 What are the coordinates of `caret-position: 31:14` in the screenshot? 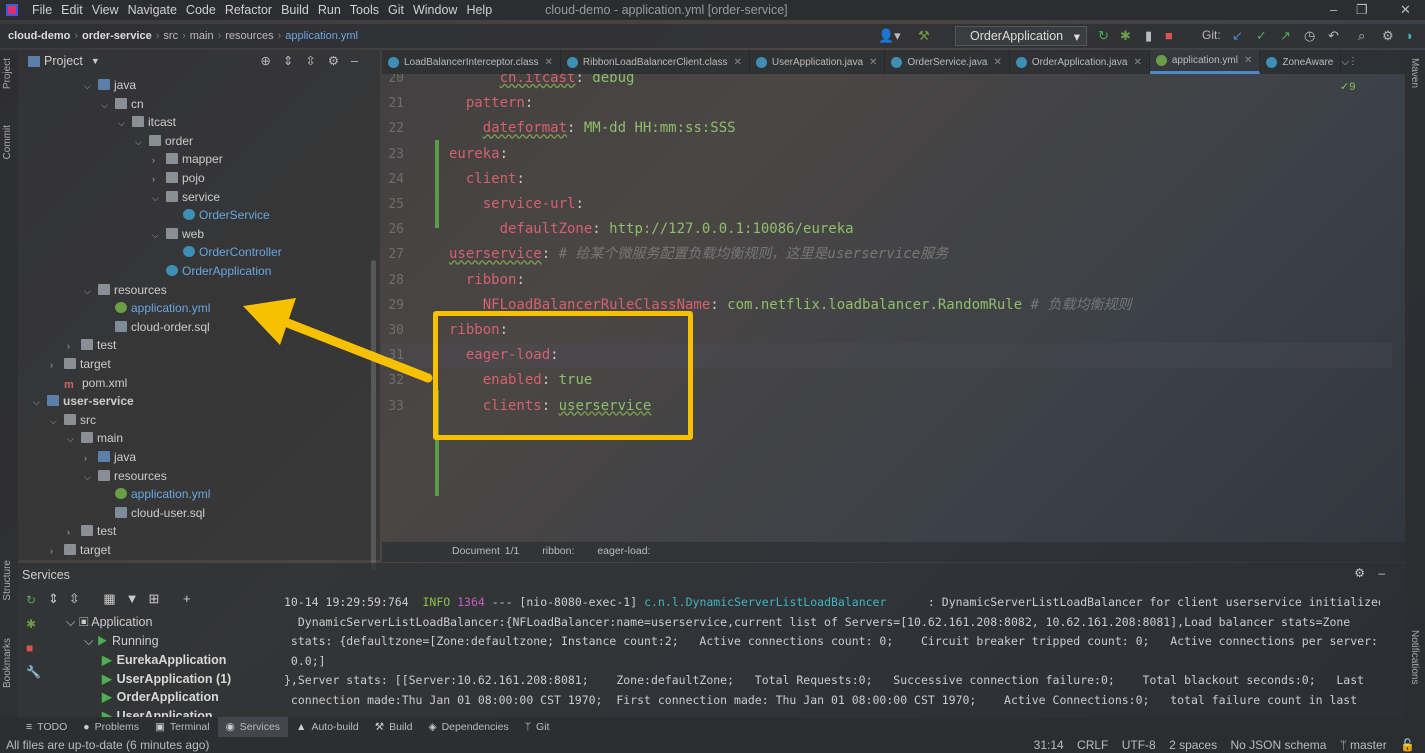 It's located at (1049, 745).